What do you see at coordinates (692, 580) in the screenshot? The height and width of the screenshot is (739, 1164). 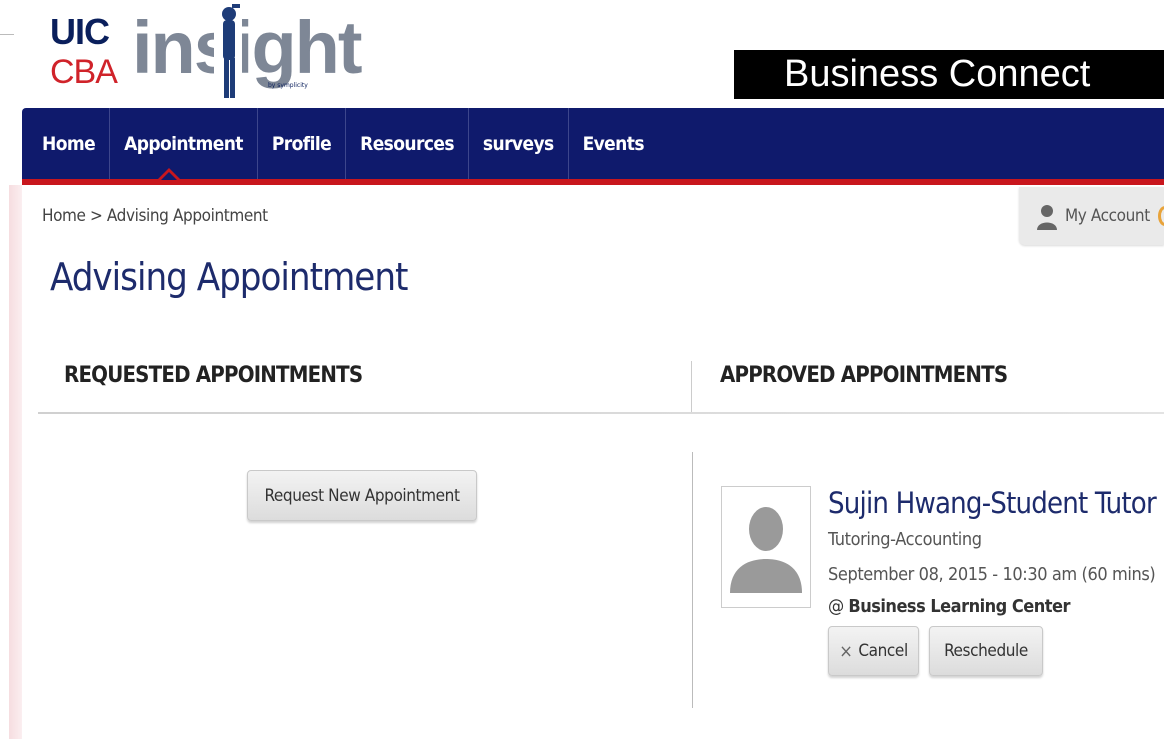 I see `column-divider` at bounding box center [692, 580].